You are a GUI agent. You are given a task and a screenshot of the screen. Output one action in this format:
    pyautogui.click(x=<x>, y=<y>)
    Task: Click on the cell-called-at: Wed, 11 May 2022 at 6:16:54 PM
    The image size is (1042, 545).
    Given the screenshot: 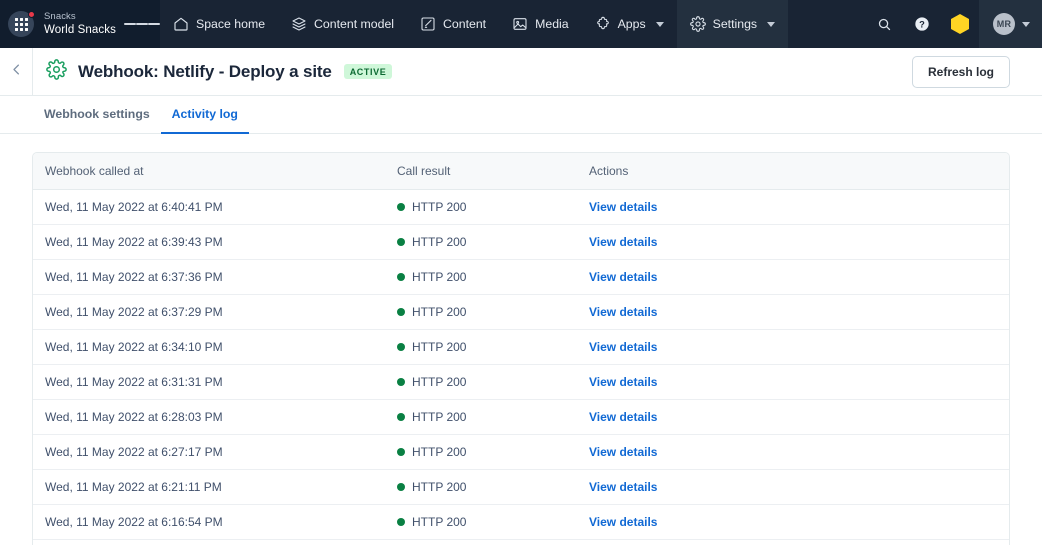 What is the action you would take?
    pyautogui.click(x=209, y=522)
    